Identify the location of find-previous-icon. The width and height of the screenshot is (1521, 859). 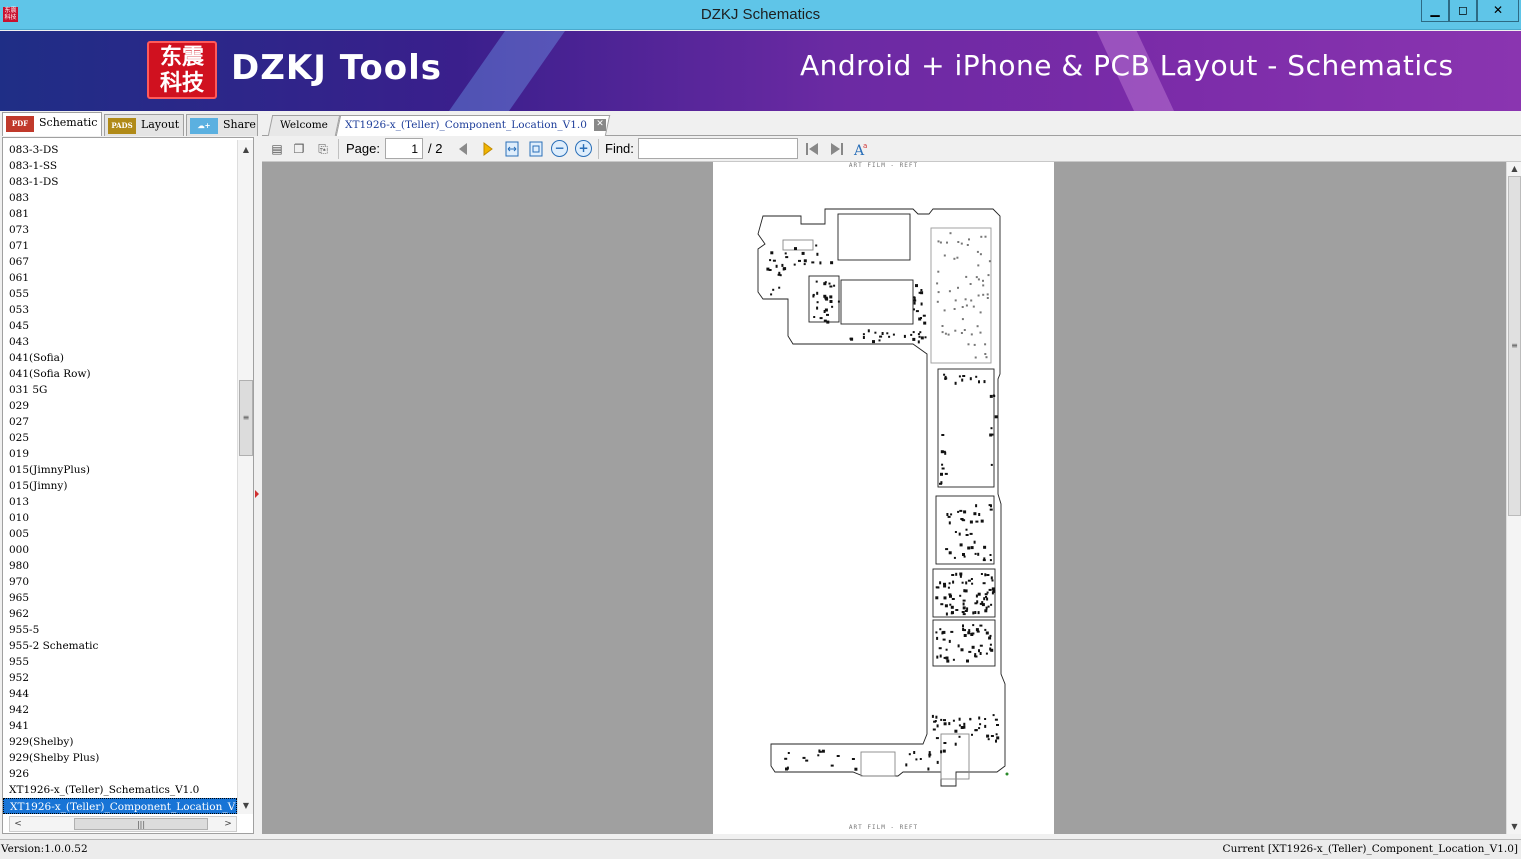
(812, 149).